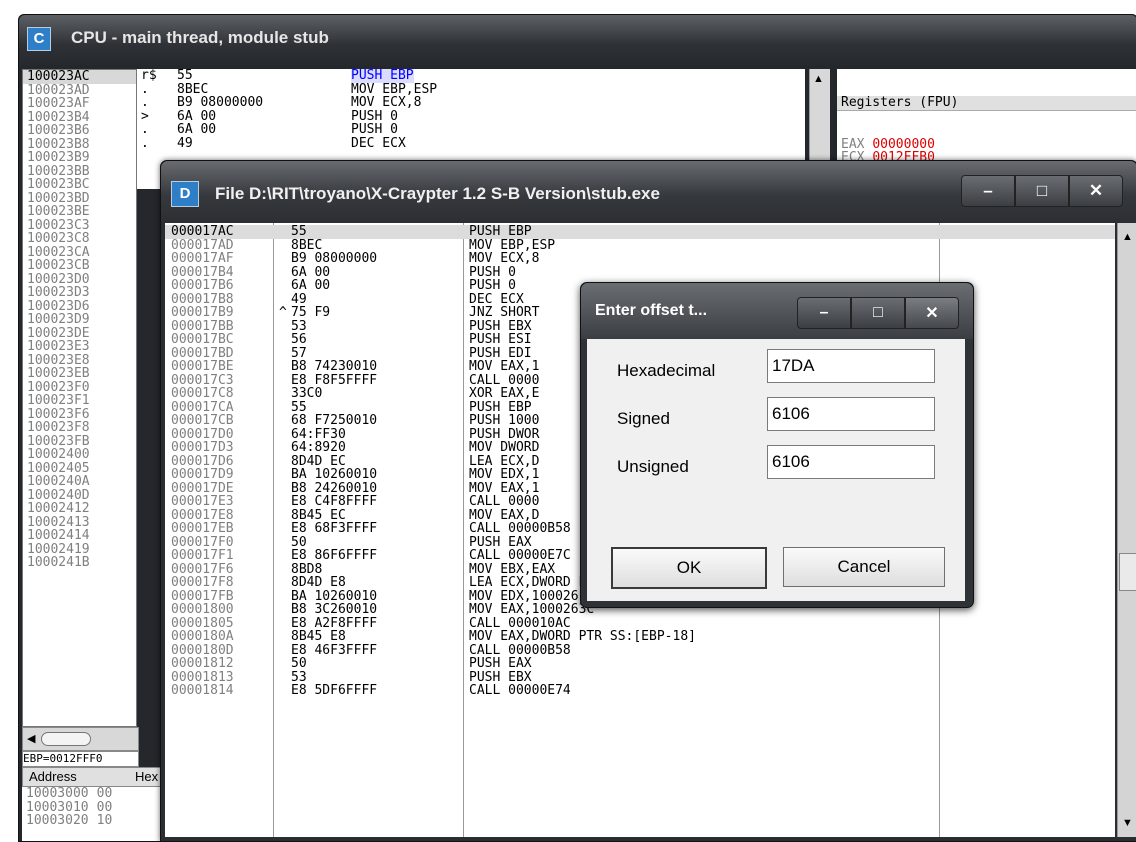  Describe the element at coordinates (79, 320) in the screenshot. I see `address-row: 100023D9` at that location.